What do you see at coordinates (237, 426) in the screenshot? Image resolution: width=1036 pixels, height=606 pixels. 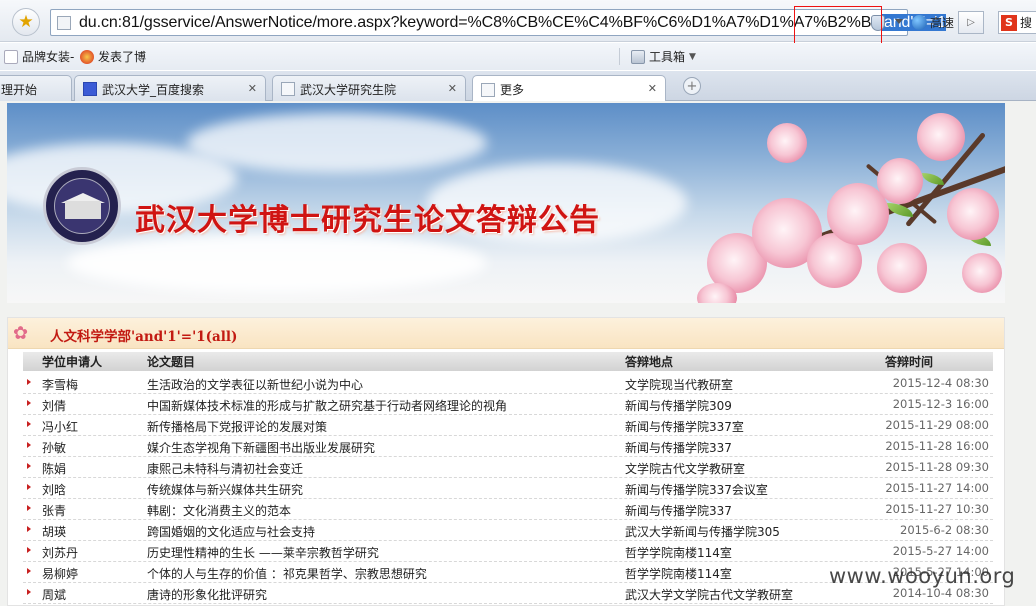 I see `thesis-title-link: 新传播格局下党报评论的发展对策` at bounding box center [237, 426].